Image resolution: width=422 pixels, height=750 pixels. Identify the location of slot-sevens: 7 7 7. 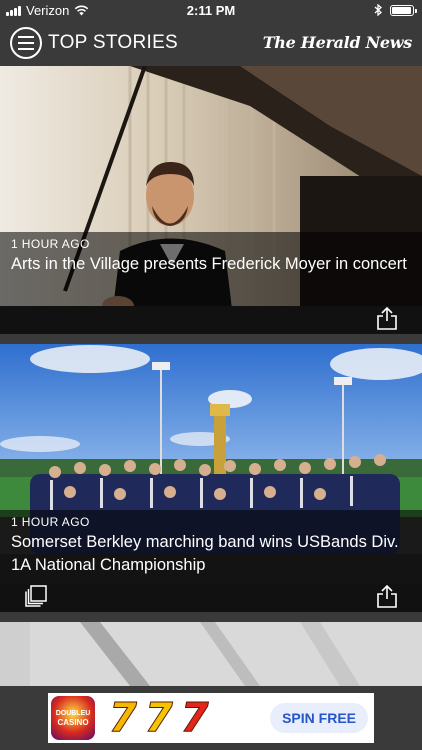
(159, 718).